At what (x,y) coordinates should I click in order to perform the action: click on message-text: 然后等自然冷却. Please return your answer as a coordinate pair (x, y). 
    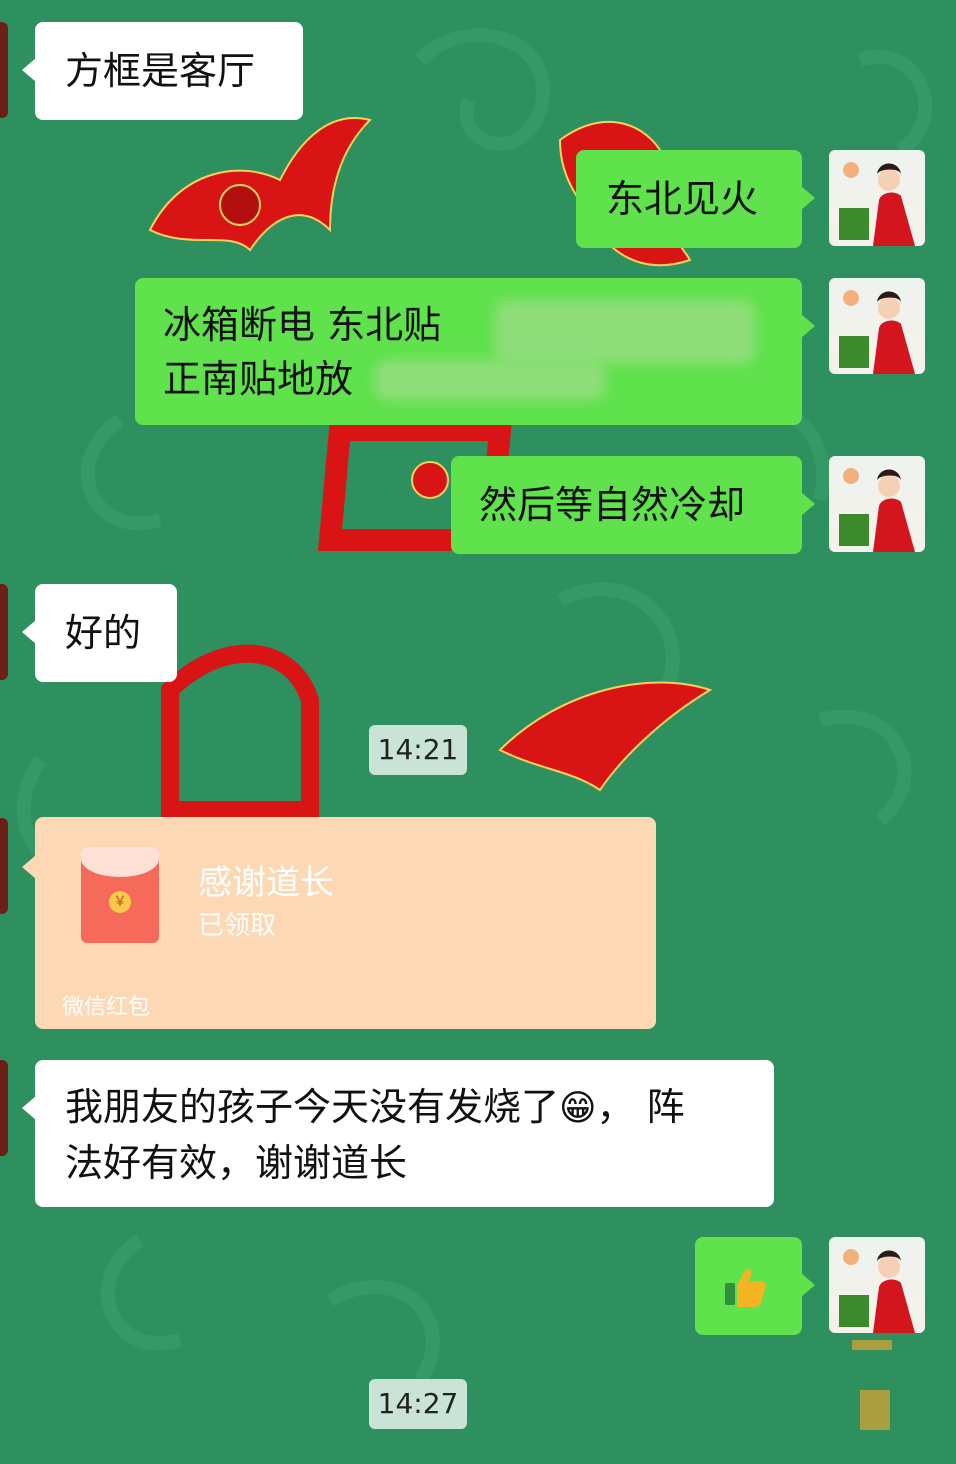
    Looking at the image, I should click on (612, 505).